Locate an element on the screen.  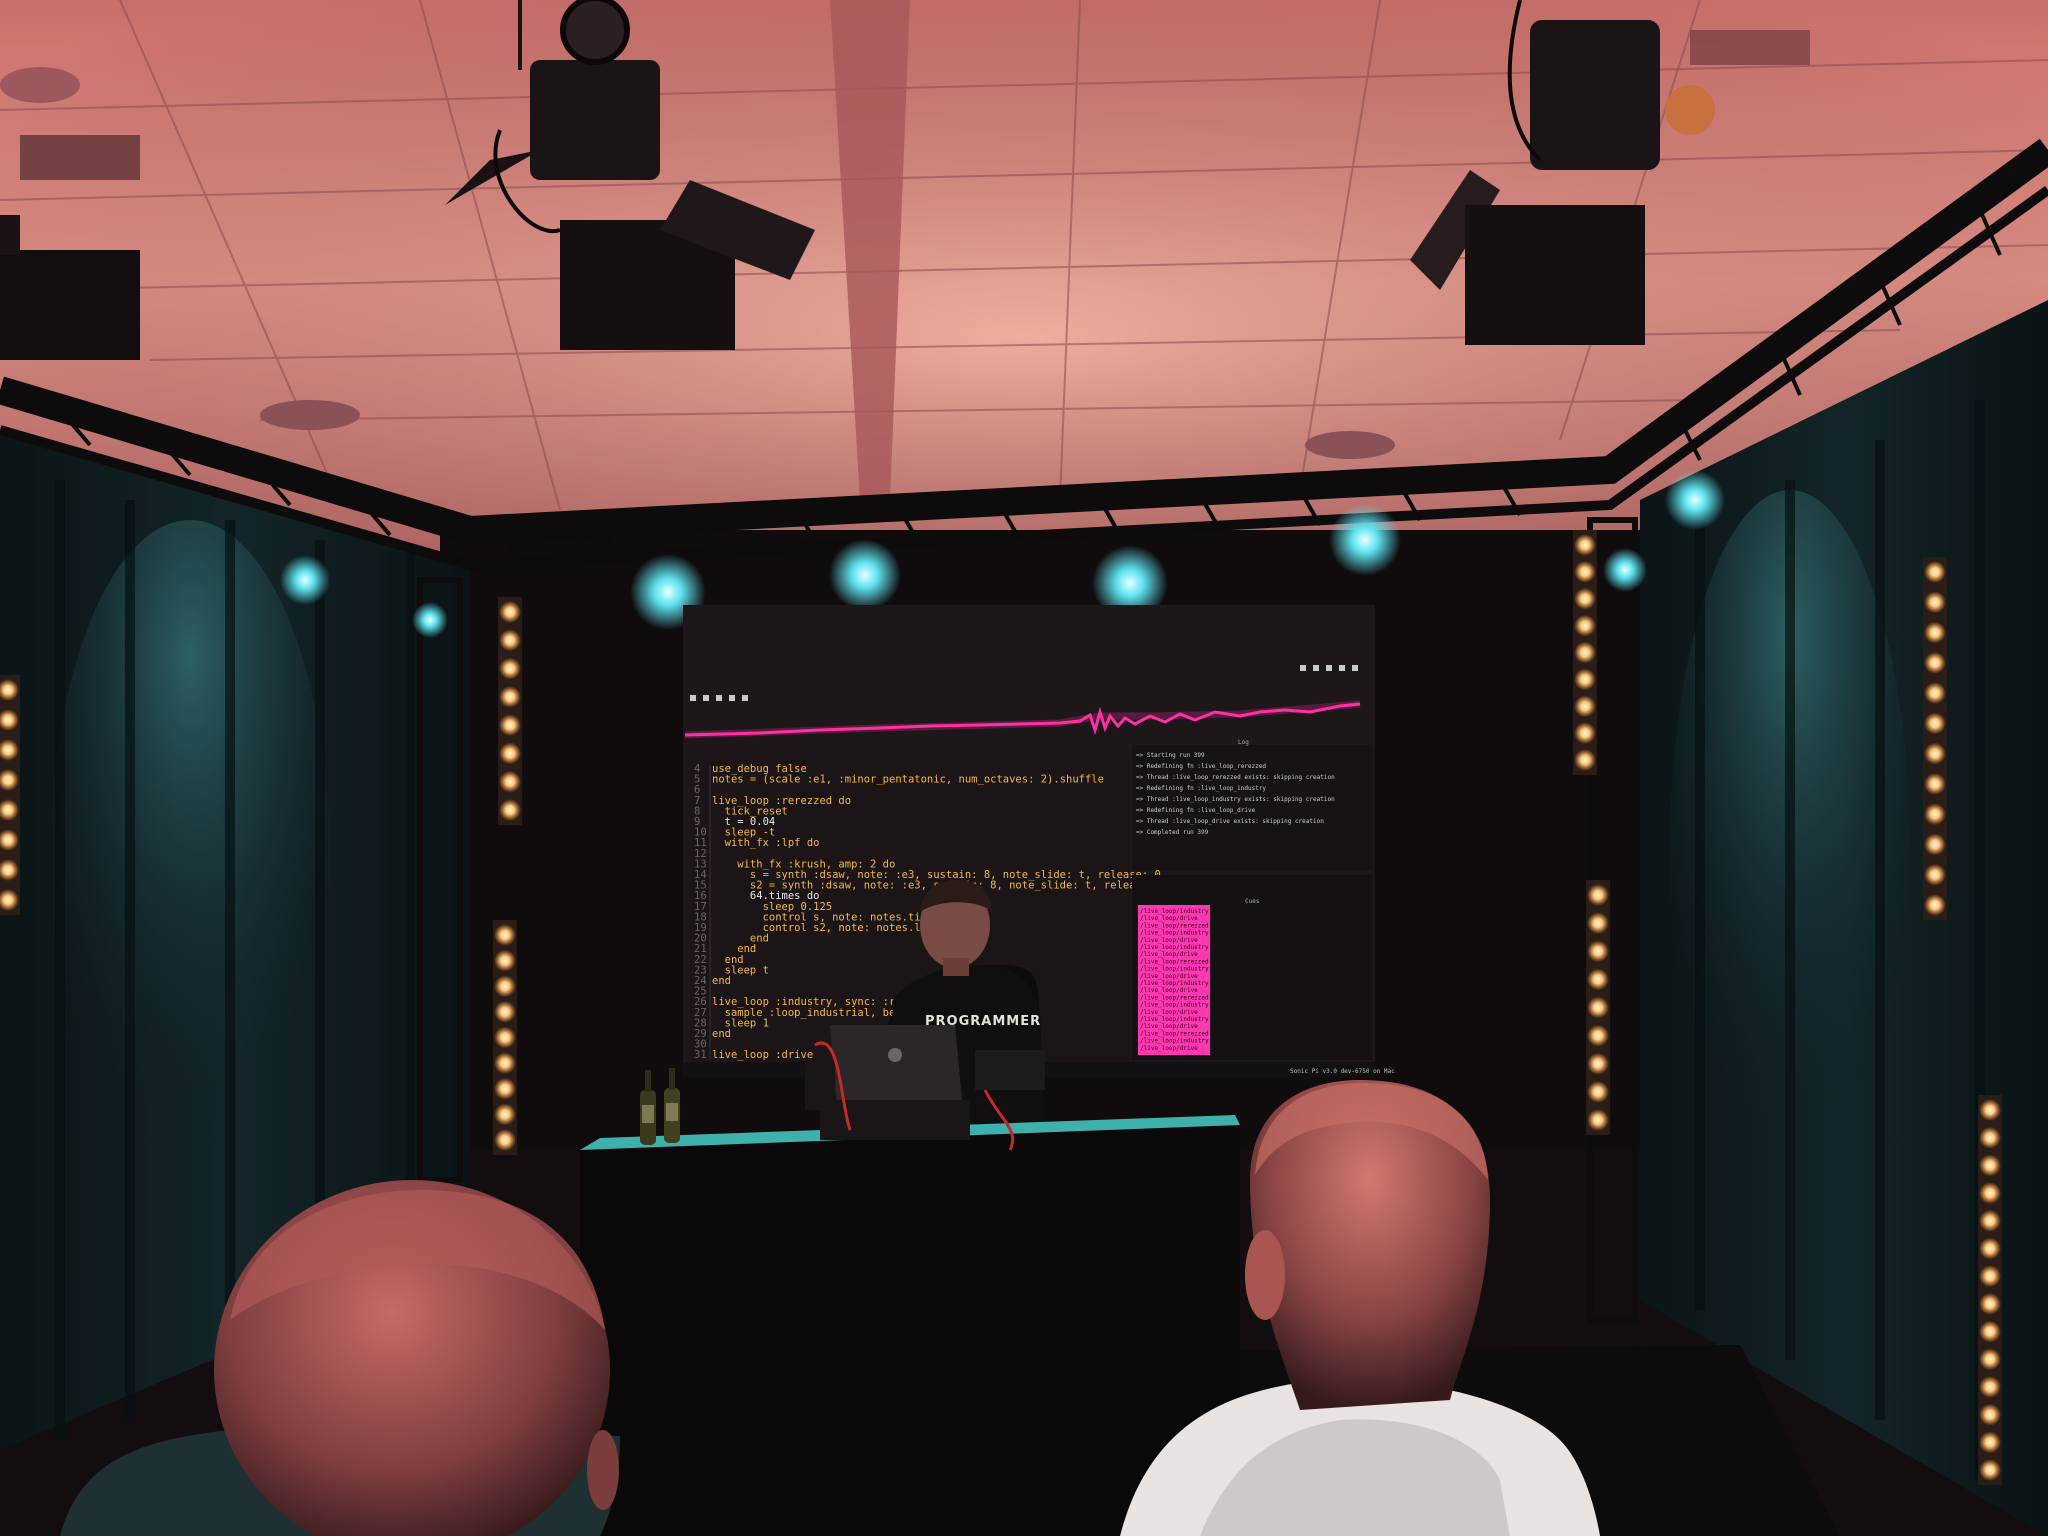
status-bar: Sonic Pi v3.0 dev-6750 on Mac is located at coordinates (1342, 1071).